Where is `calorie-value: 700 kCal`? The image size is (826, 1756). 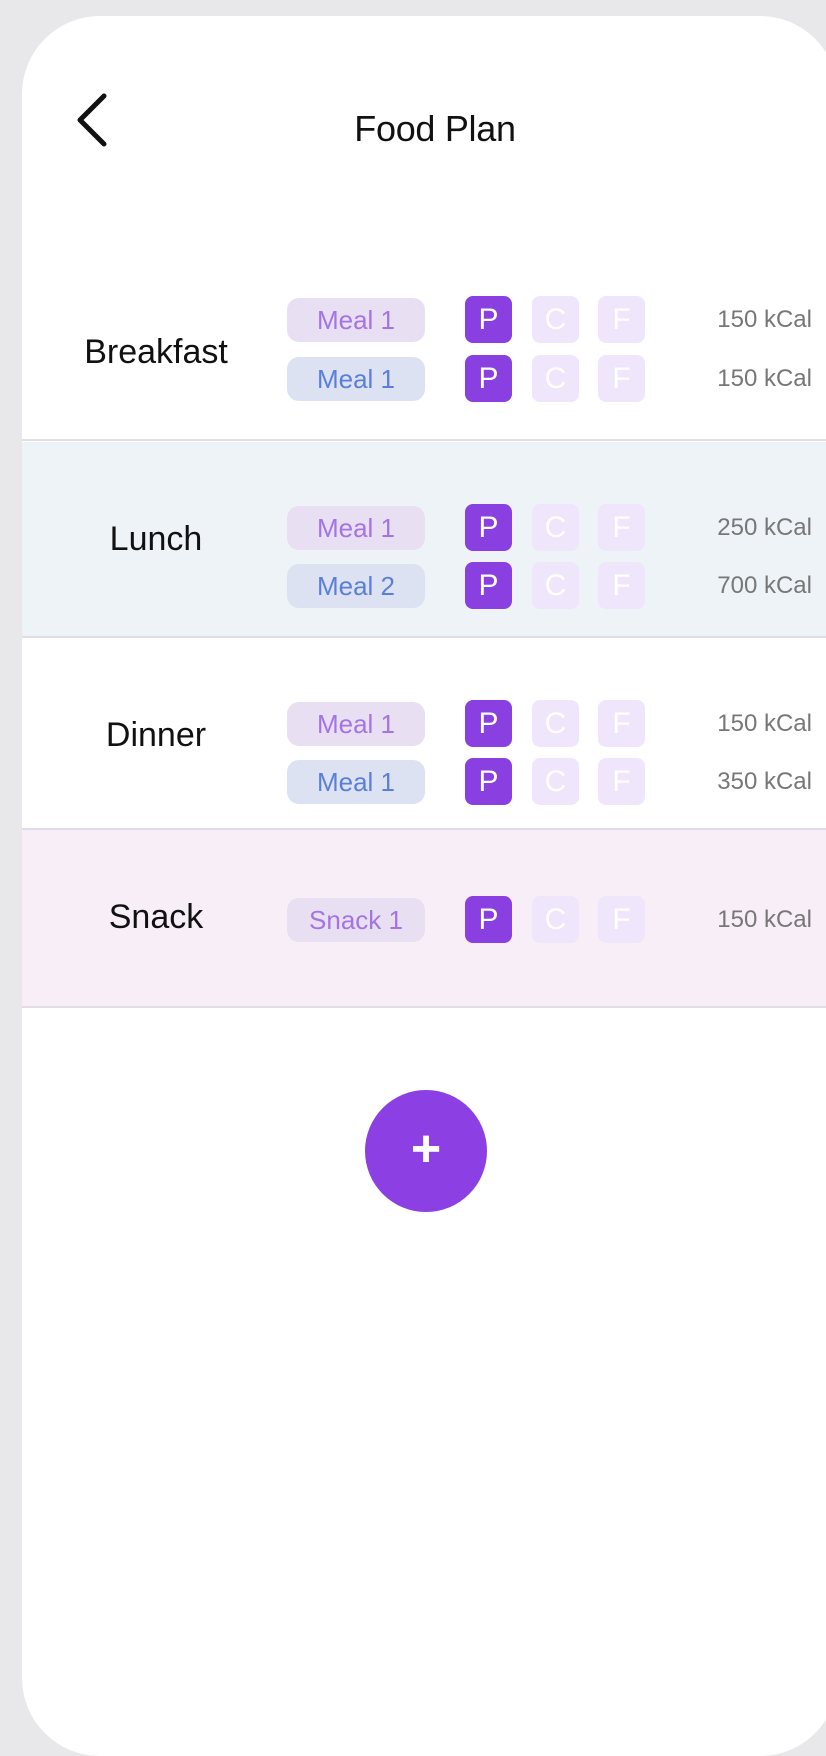 calorie-value: 700 kCal is located at coordinates (764, 585).